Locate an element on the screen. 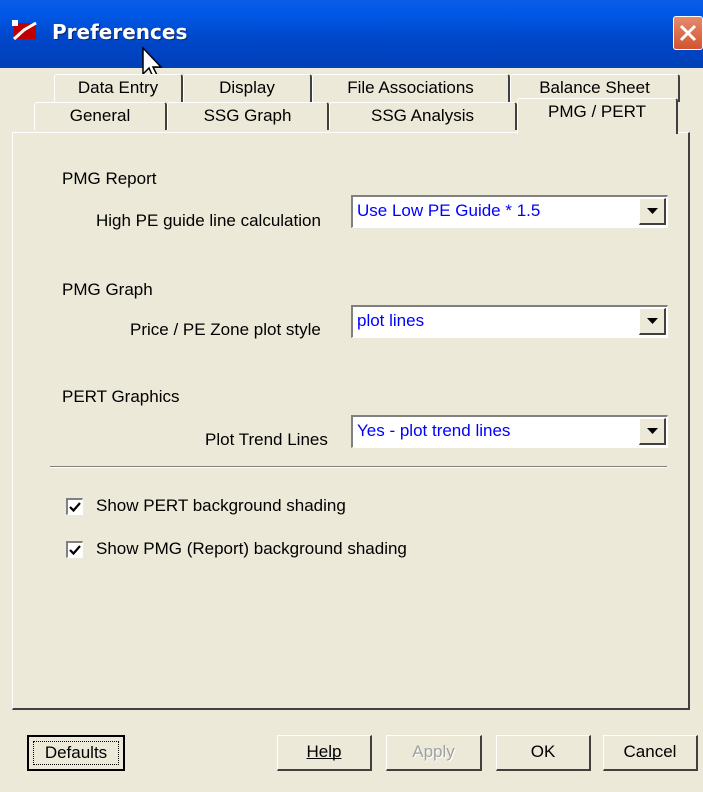 The width and height of the screenshot is (703, 792). tab-label: Balance Sheet is located at coordinates (594, 87).